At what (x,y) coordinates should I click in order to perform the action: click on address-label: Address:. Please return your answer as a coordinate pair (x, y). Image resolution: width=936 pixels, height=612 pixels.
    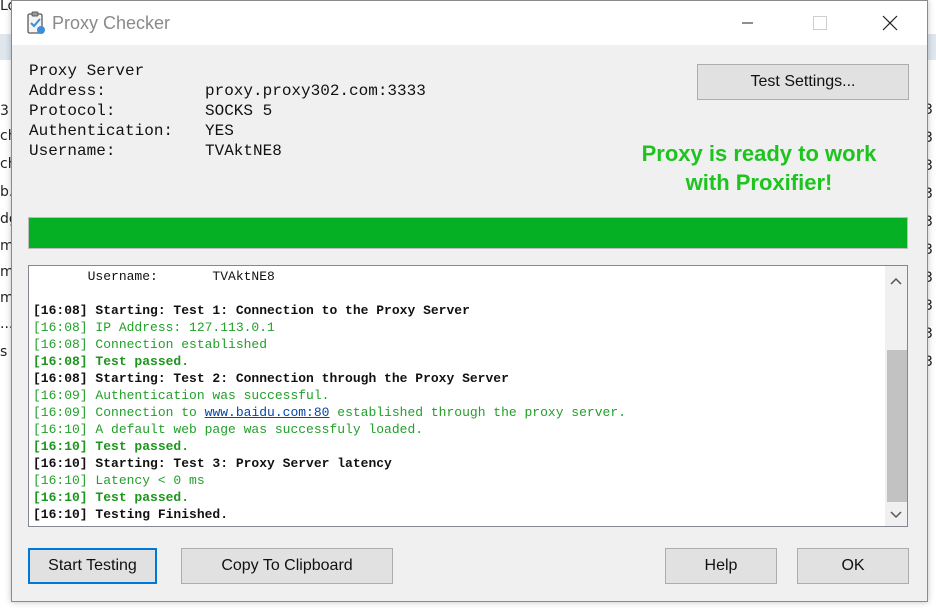
    Looking at the image, I should click on (67, 91).